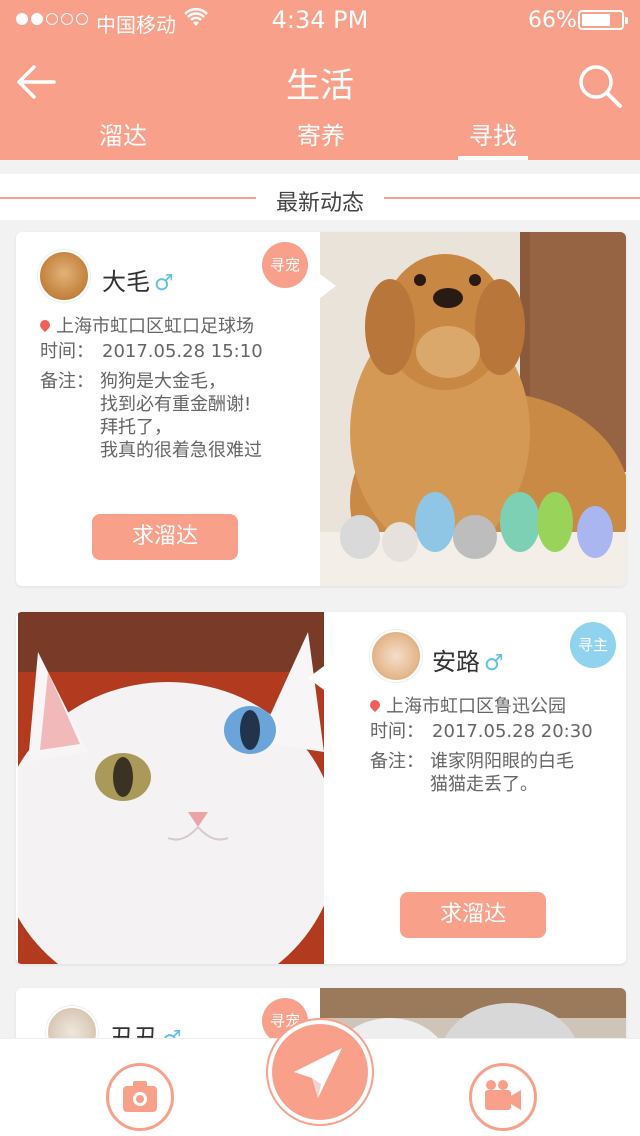 The height and width of the screenshot is (1136, 640). I want to click on note-text: 谁家阴阳眼的白毛 猫猫走丢了。, so click(502, 773).